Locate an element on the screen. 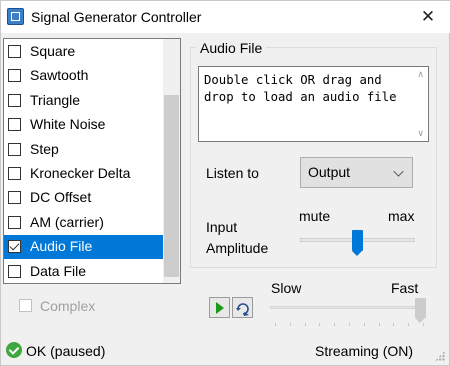 The width and height of the screenshot is (450, 366). streaming-status: Streaming (ON) is located at coordinates (364, 351).